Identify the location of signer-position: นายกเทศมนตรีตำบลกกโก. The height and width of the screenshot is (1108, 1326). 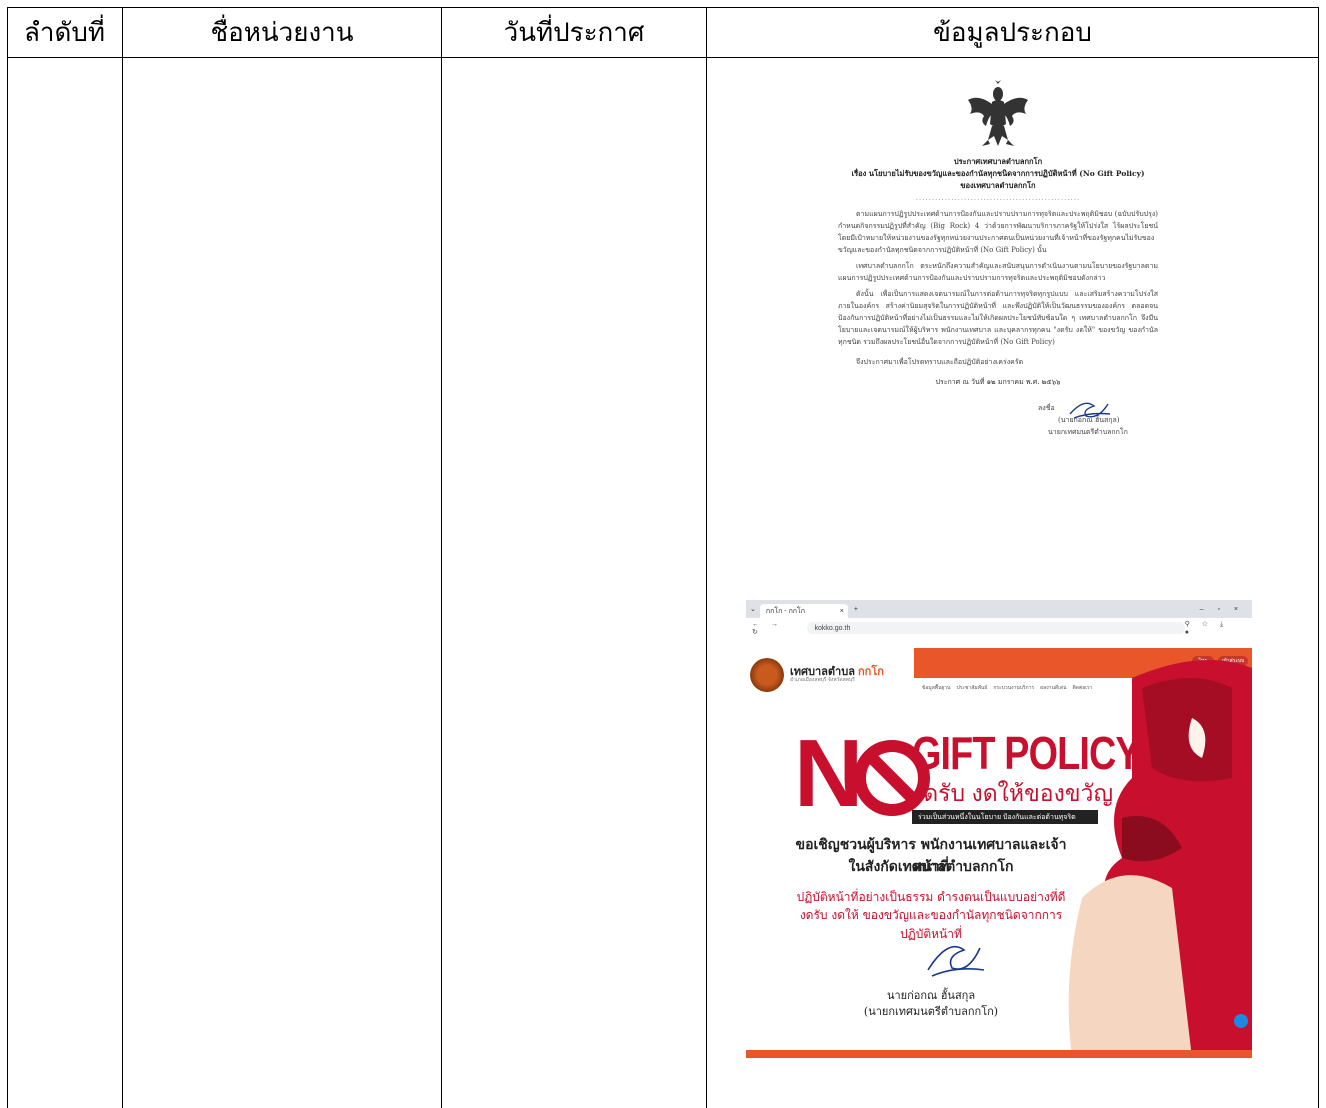
(1088, 432).